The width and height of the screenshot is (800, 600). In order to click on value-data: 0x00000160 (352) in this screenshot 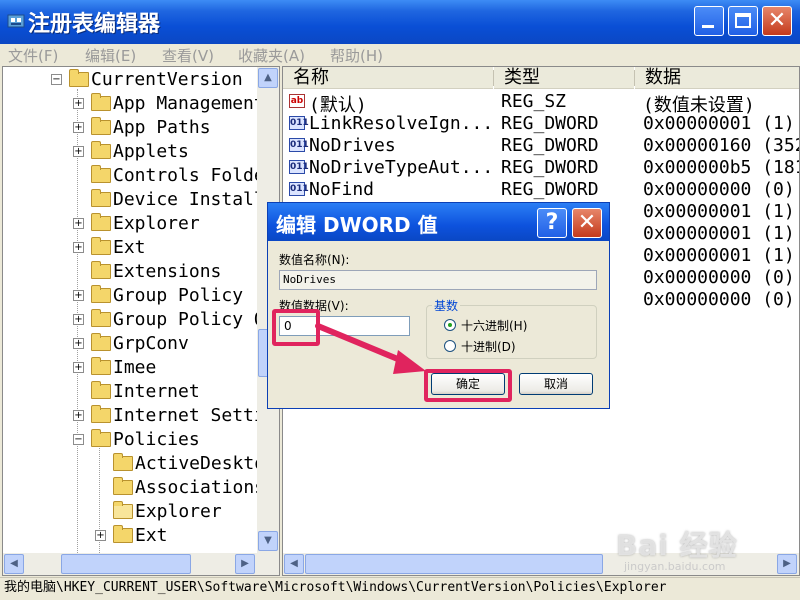, I will do `click(721, 145)`.